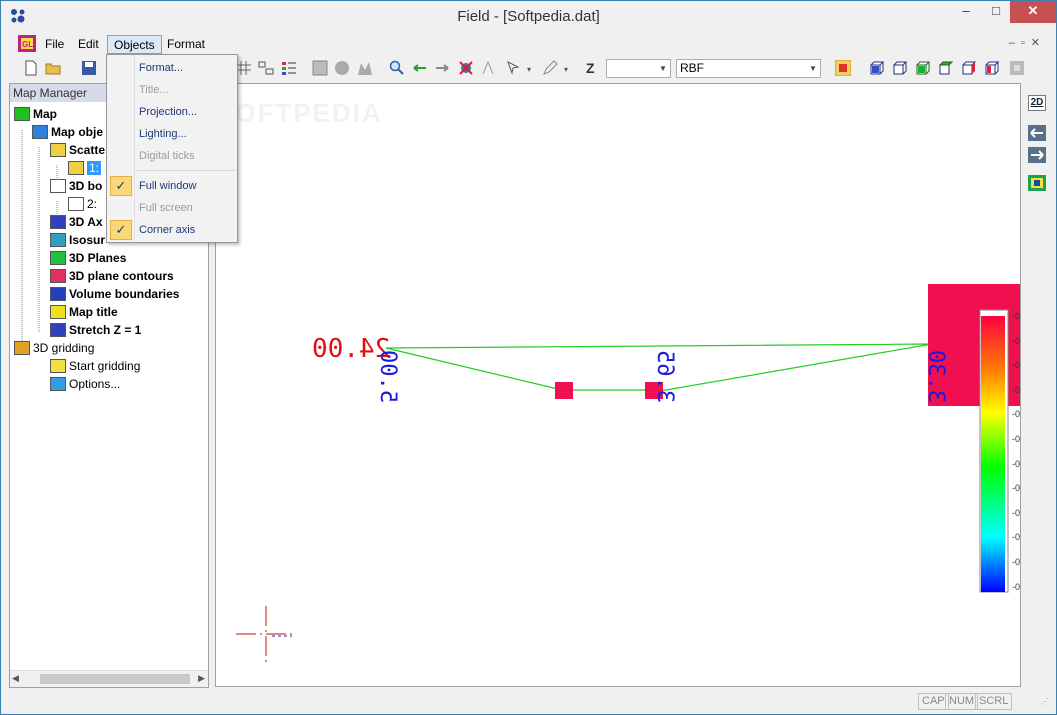  Describe the element at coordinates (58, 186) in the screenshot. I see `box-icon` at that location.